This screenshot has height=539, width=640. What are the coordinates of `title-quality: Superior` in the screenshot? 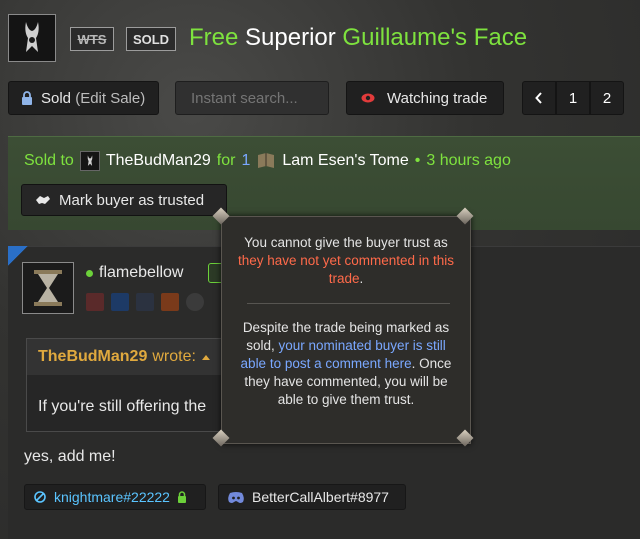 It's located at (290, 37).